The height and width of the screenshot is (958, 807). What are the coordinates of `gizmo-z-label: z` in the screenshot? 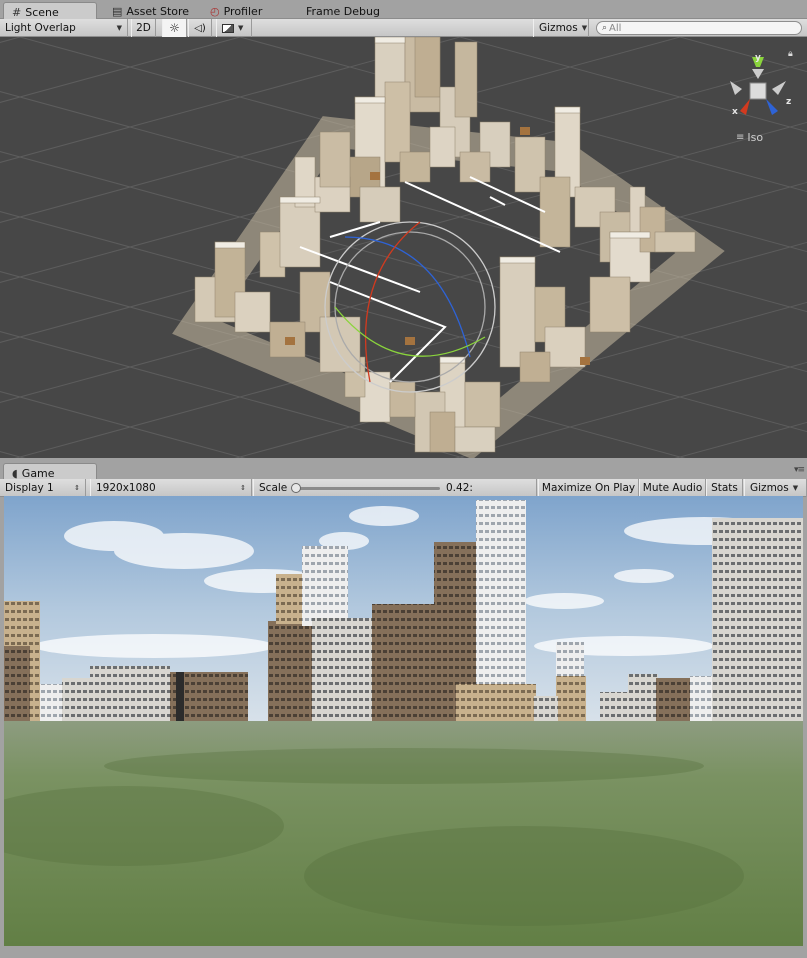 It's located at (789, 102).